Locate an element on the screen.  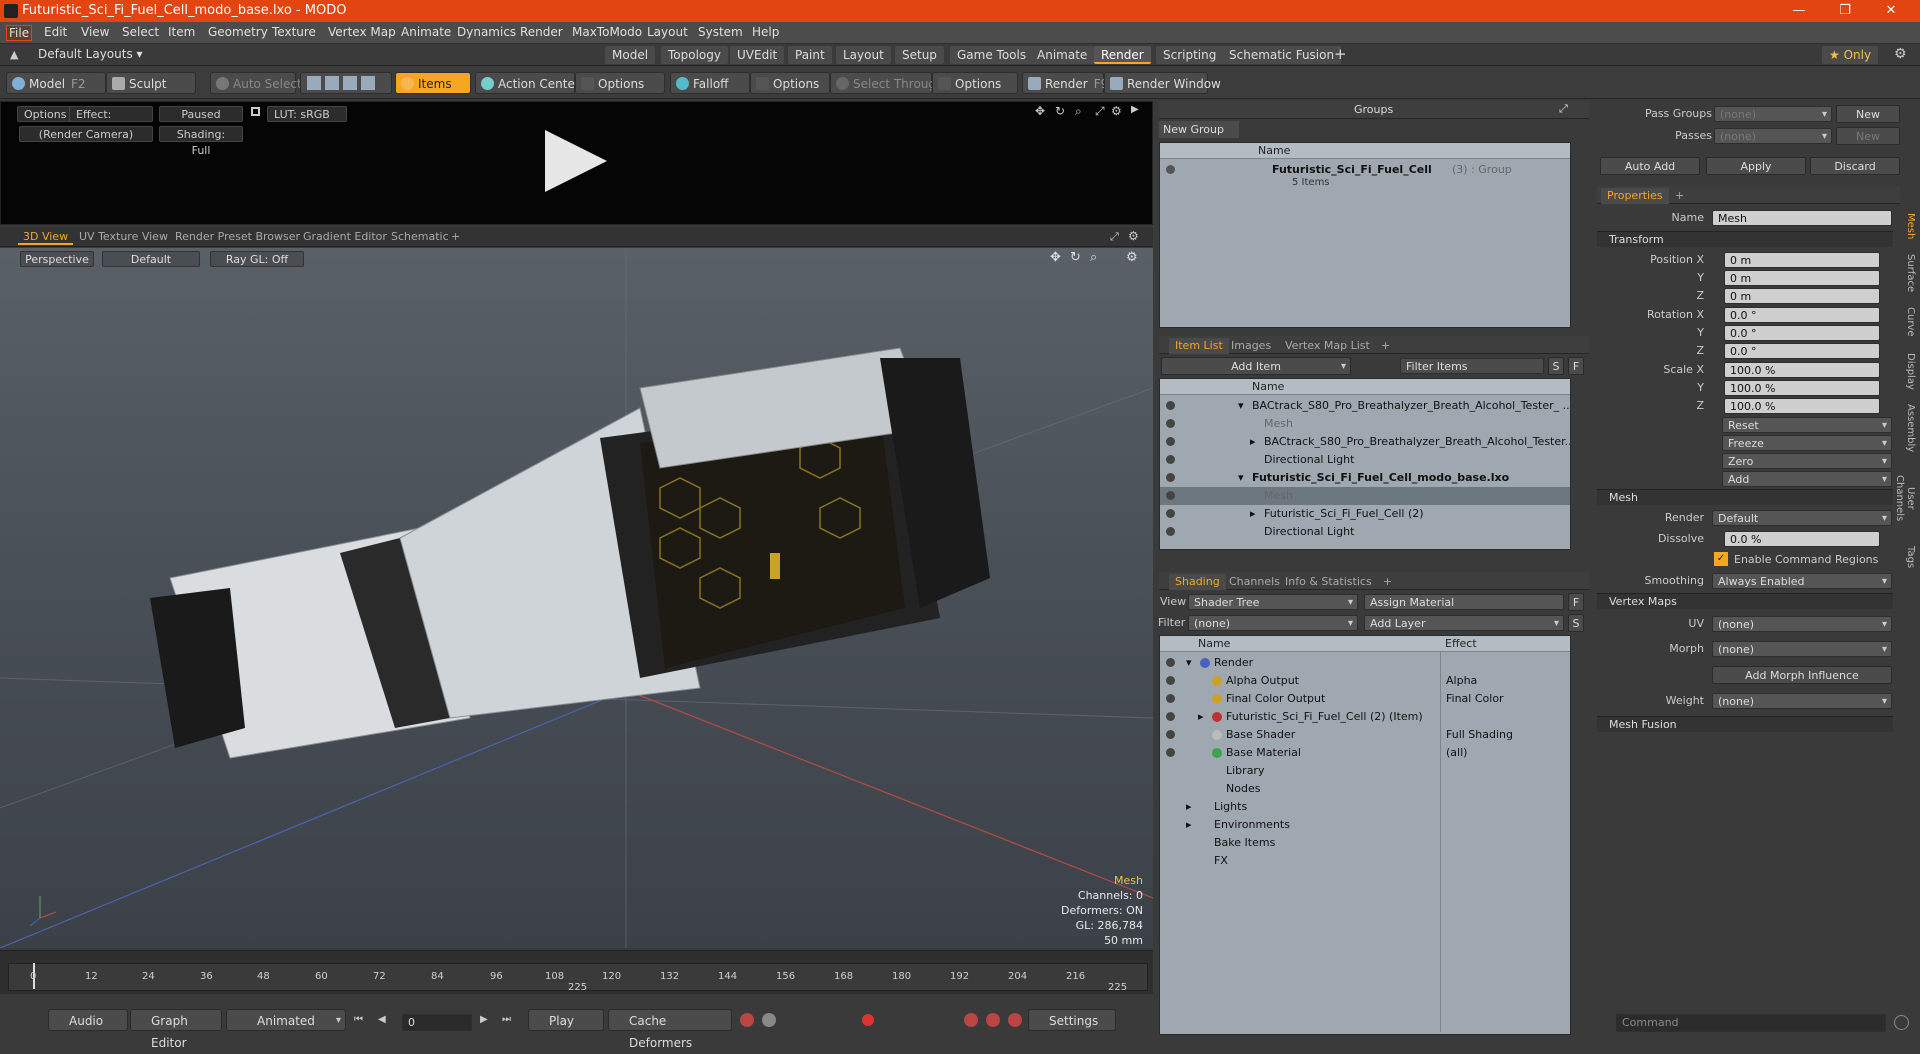
tab-model: Model is located at coordinates (630, 55).